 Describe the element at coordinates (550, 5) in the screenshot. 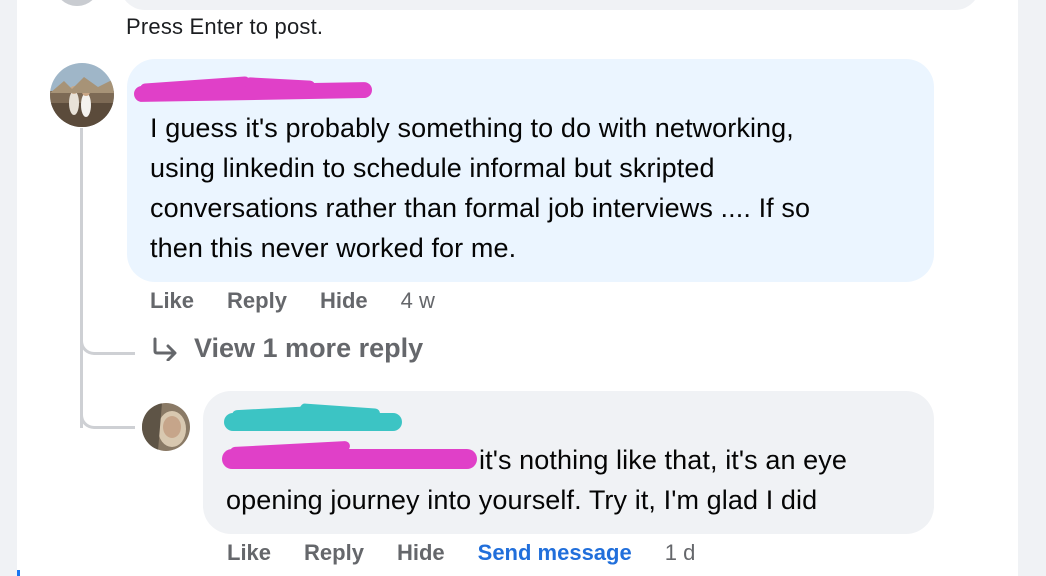

I see `comment-composer-input` at that location.